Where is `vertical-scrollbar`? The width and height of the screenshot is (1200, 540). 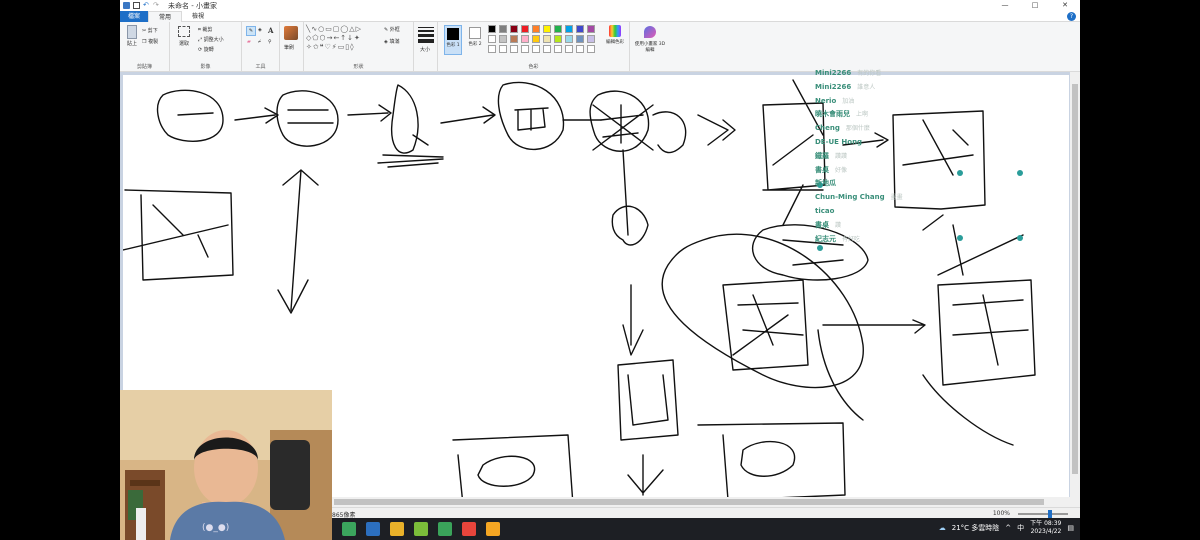 vertical-scrollbar is located at coordinates (1075, 289).